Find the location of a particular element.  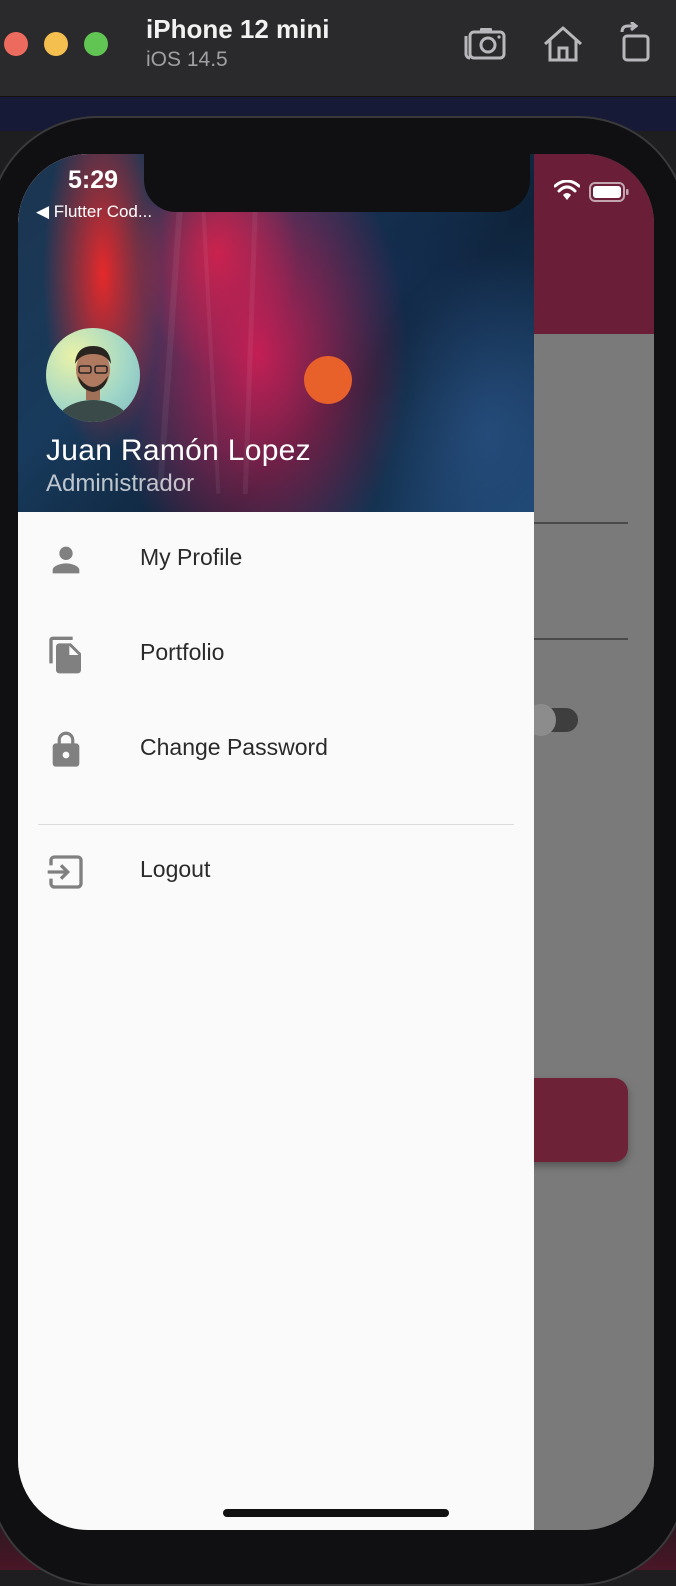

user-role: Administrador is located at coordinates (120, 483).